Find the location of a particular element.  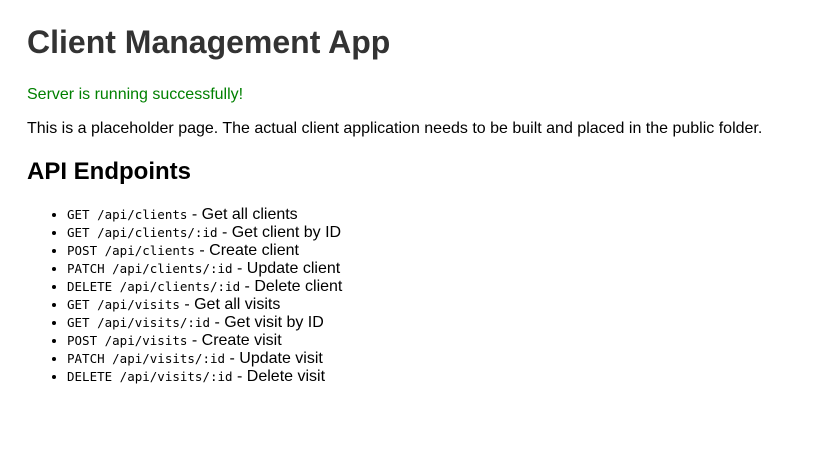

endpoint-route: POST /api/visits is located at coordinates (127, 340).